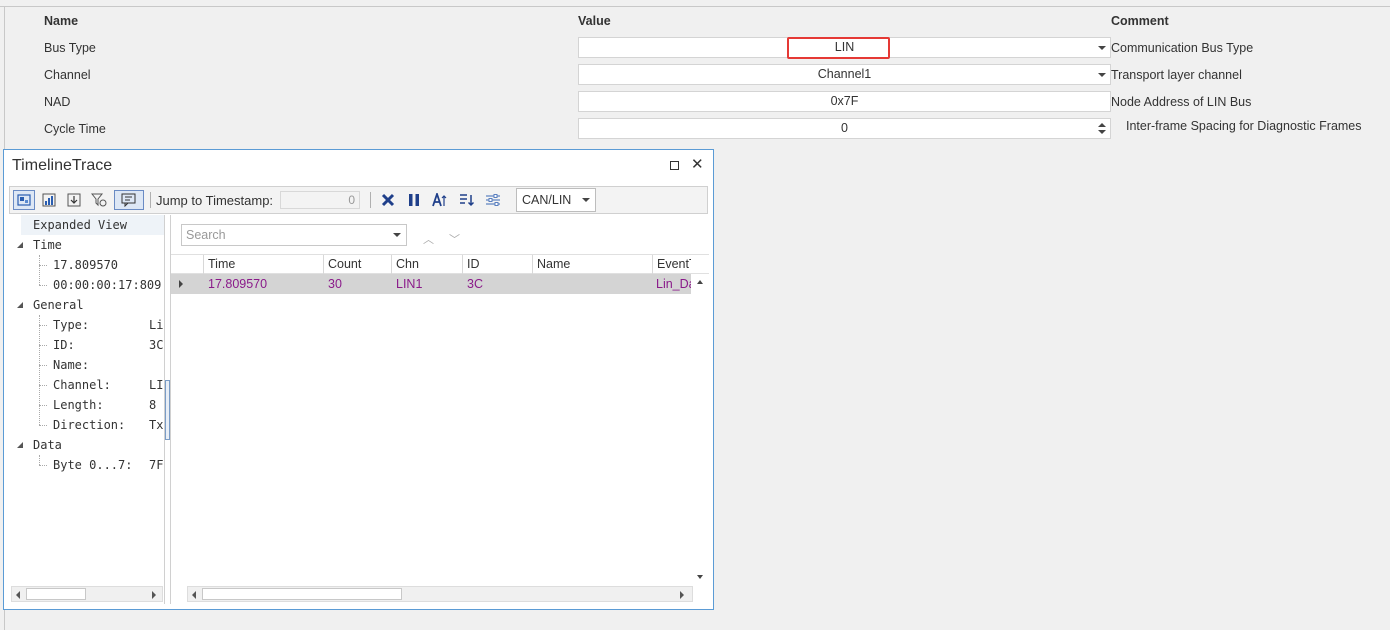 The image size is (1390, 630). What do you see at coordinates (150, 200) in the screenshot?
I see `toolbar-separator` at bounding box center [150, 200].